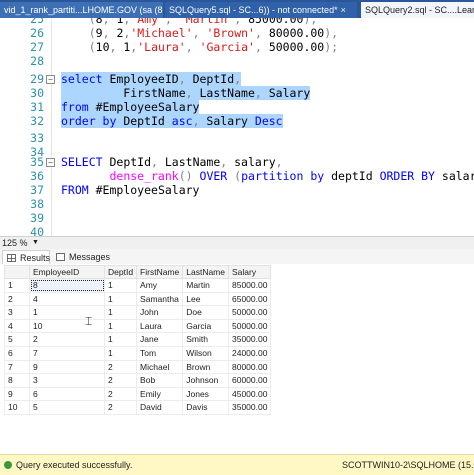 The image size is (474, 475). Describe the element at coordinates (17, 394) in the screenshot. I see `row-number: 9` at that location.